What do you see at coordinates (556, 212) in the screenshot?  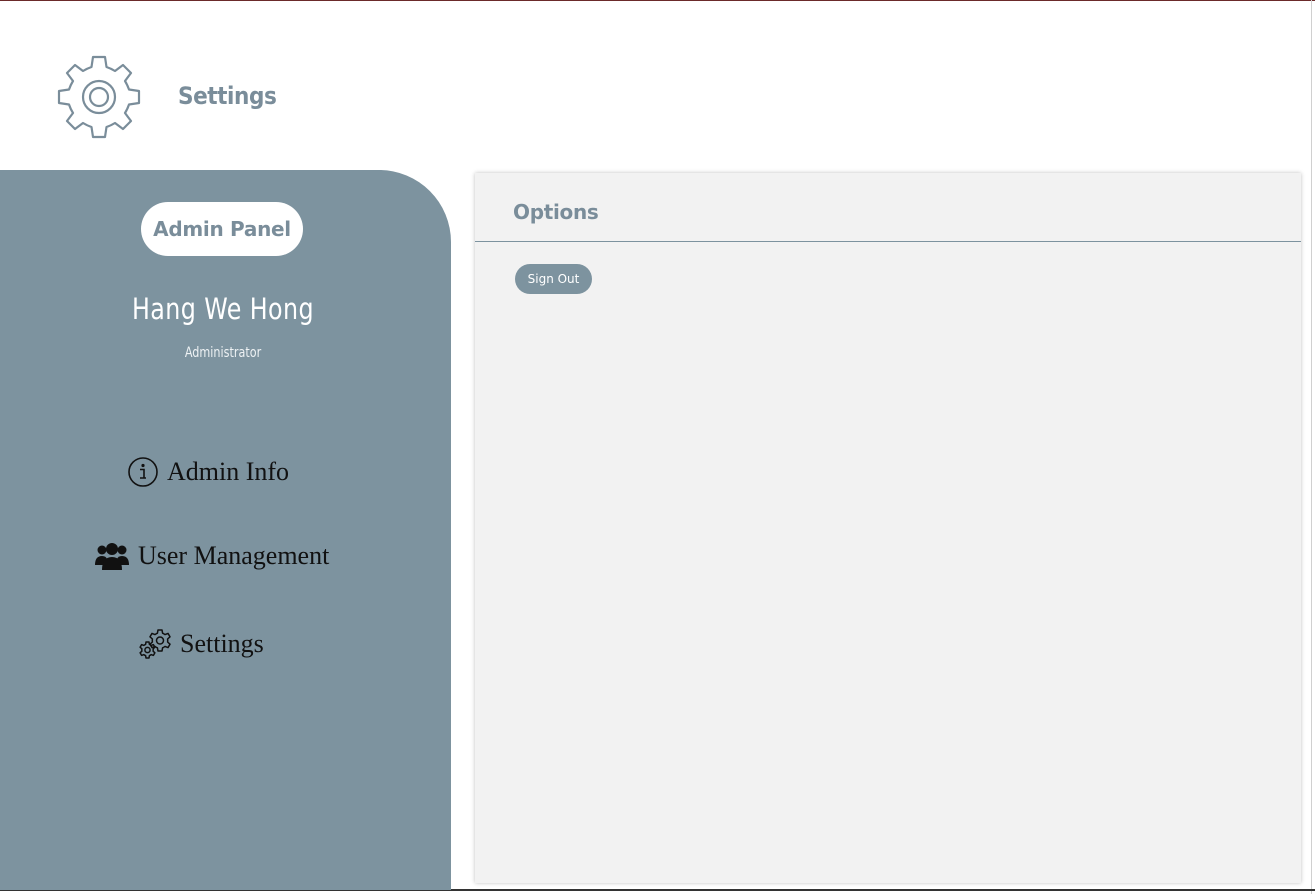 I see `panel-title: Options` at bounding box center [556, 212].